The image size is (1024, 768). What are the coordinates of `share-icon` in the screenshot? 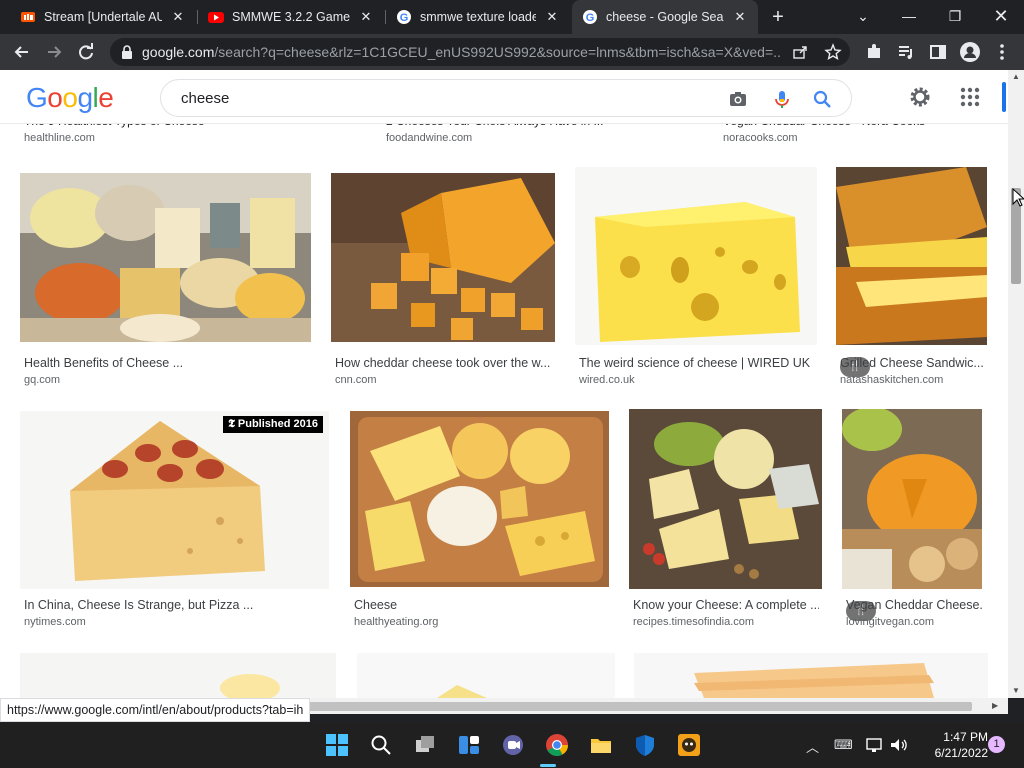 It's located at (800, 52).